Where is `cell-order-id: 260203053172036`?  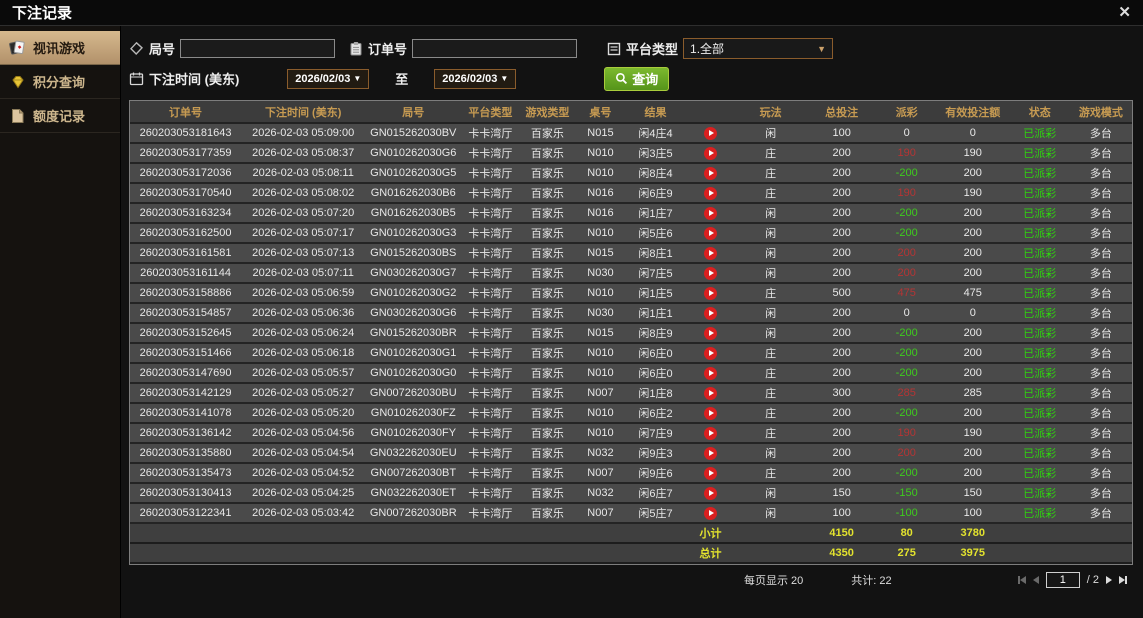 cell-order-id: 260203053172036 is located at coordinates (186, 173).